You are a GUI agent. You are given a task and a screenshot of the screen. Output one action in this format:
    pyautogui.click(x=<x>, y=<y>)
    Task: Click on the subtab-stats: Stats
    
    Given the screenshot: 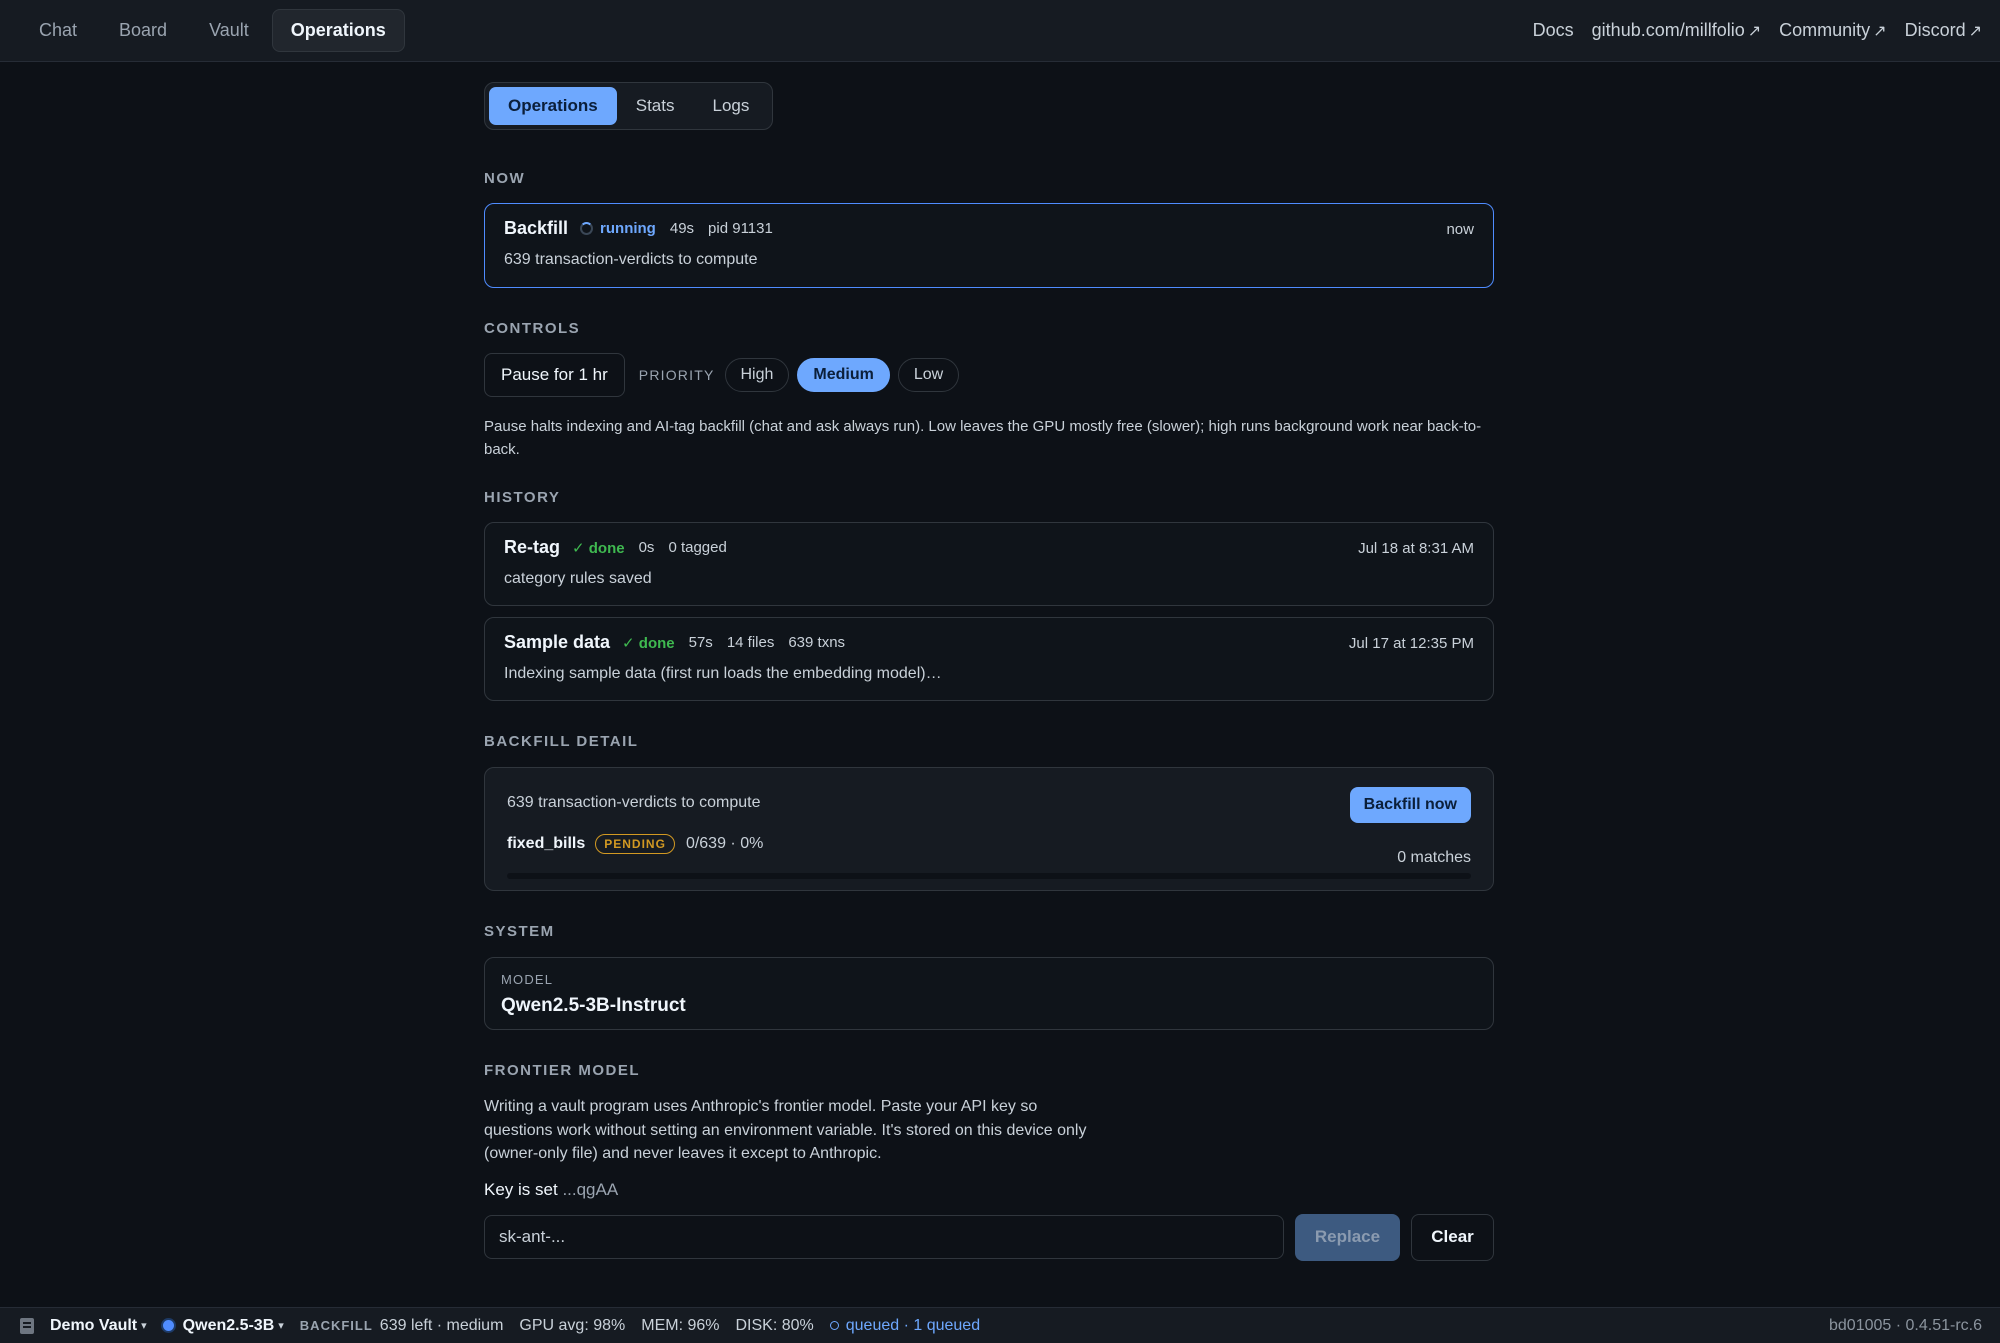 What is the action you would take?
    pyautogui.click(x=655, y=106)
    